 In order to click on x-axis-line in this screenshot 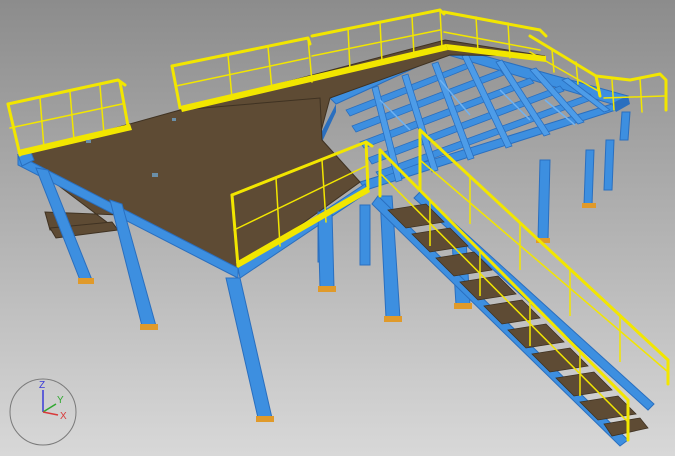, I will do `click(50, 413)`.